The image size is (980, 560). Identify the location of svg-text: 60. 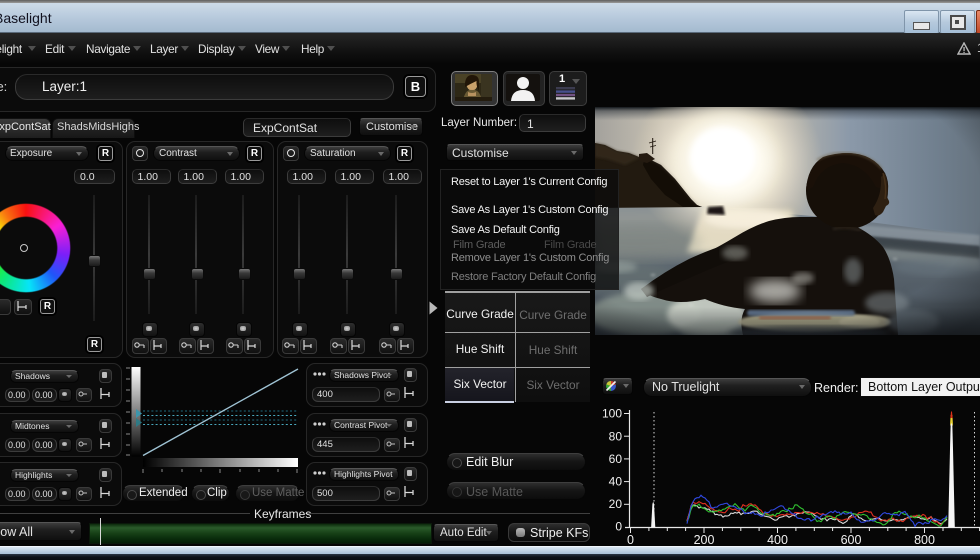
(616, 459).